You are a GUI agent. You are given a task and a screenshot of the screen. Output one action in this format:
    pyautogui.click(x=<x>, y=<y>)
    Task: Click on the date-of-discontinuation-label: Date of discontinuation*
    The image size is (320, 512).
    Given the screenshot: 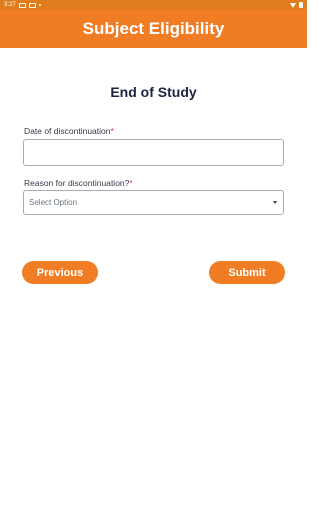 What is the action you would take?
    pyautogui.click(x=69, y=131)
    